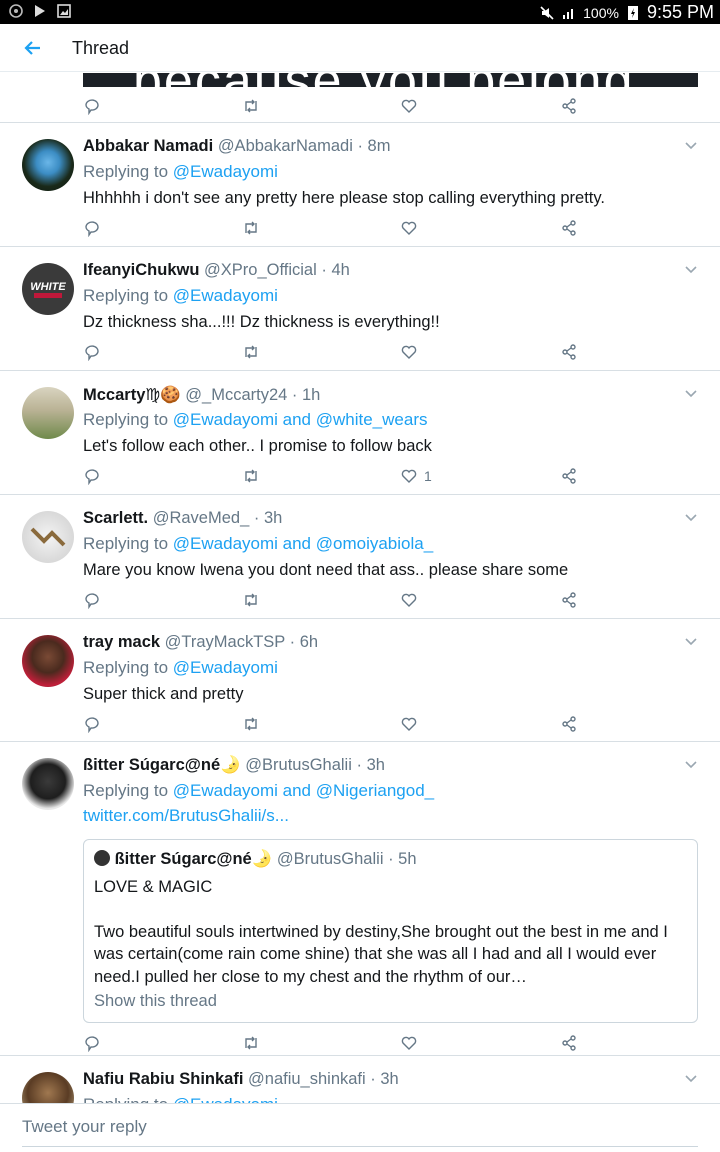 The width and height of the screenshot is (720, 1152). I want to click on user-name: ßitter Súgarc@né🌛, so click(162, 765).